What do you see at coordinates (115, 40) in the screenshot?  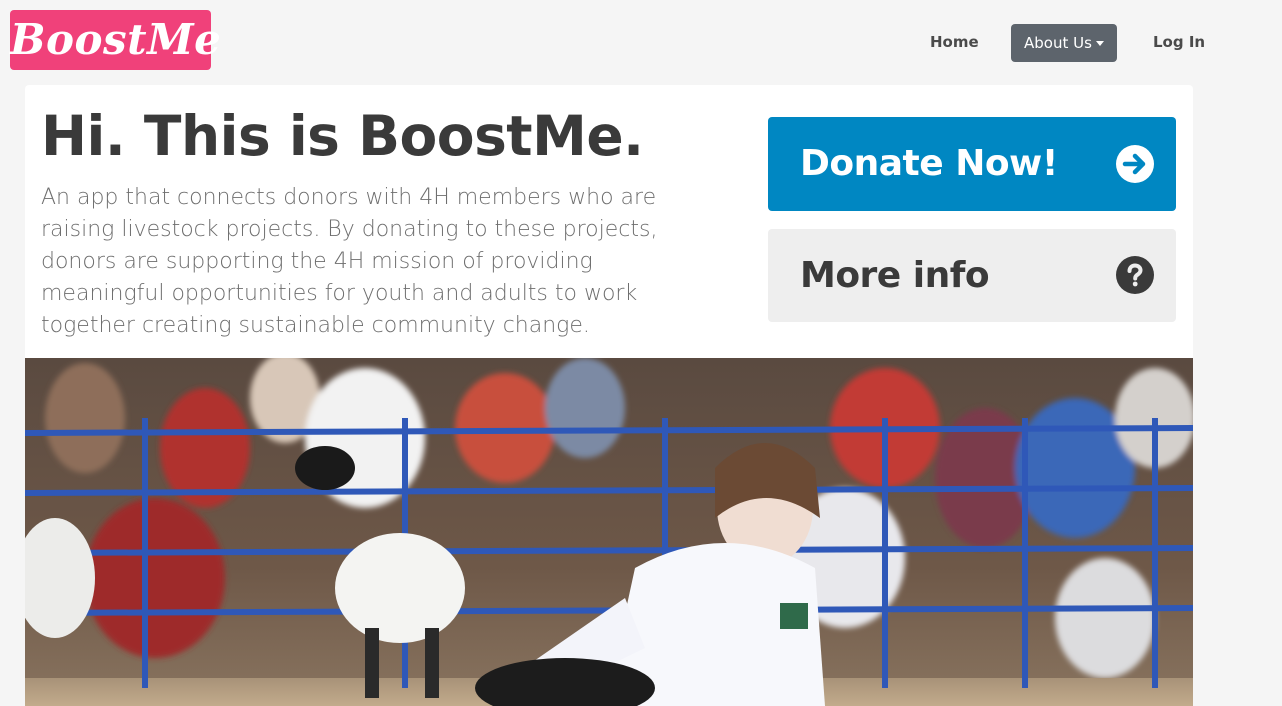 I see `brand-logo: BoostMe` at bounding box center [115, 40].